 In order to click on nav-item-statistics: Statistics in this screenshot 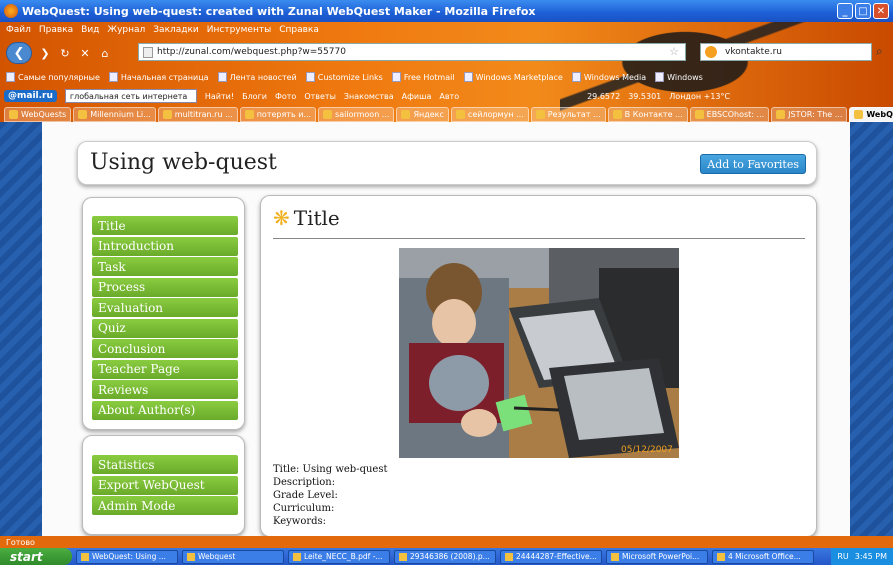, I will do `click(165, 464)`.